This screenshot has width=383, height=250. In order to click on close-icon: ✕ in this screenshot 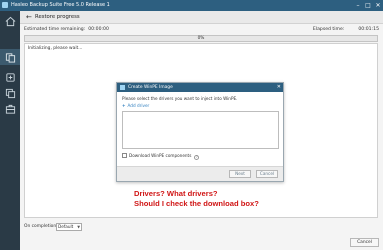, I will do `click(378, 5)`.